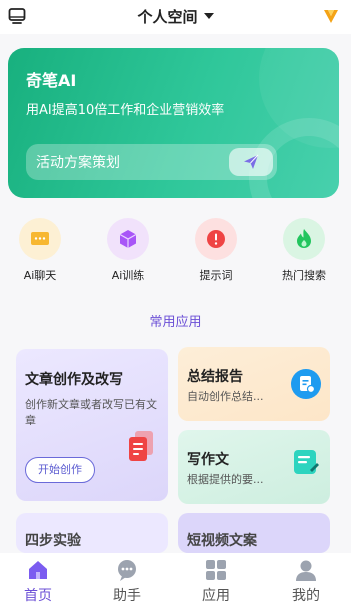 This screenshot has height=612, width=351. What do you see at coordinates (175, 322) in the screenshot?
I see `section-title: 常用应用` at bounding box center [175, 322].